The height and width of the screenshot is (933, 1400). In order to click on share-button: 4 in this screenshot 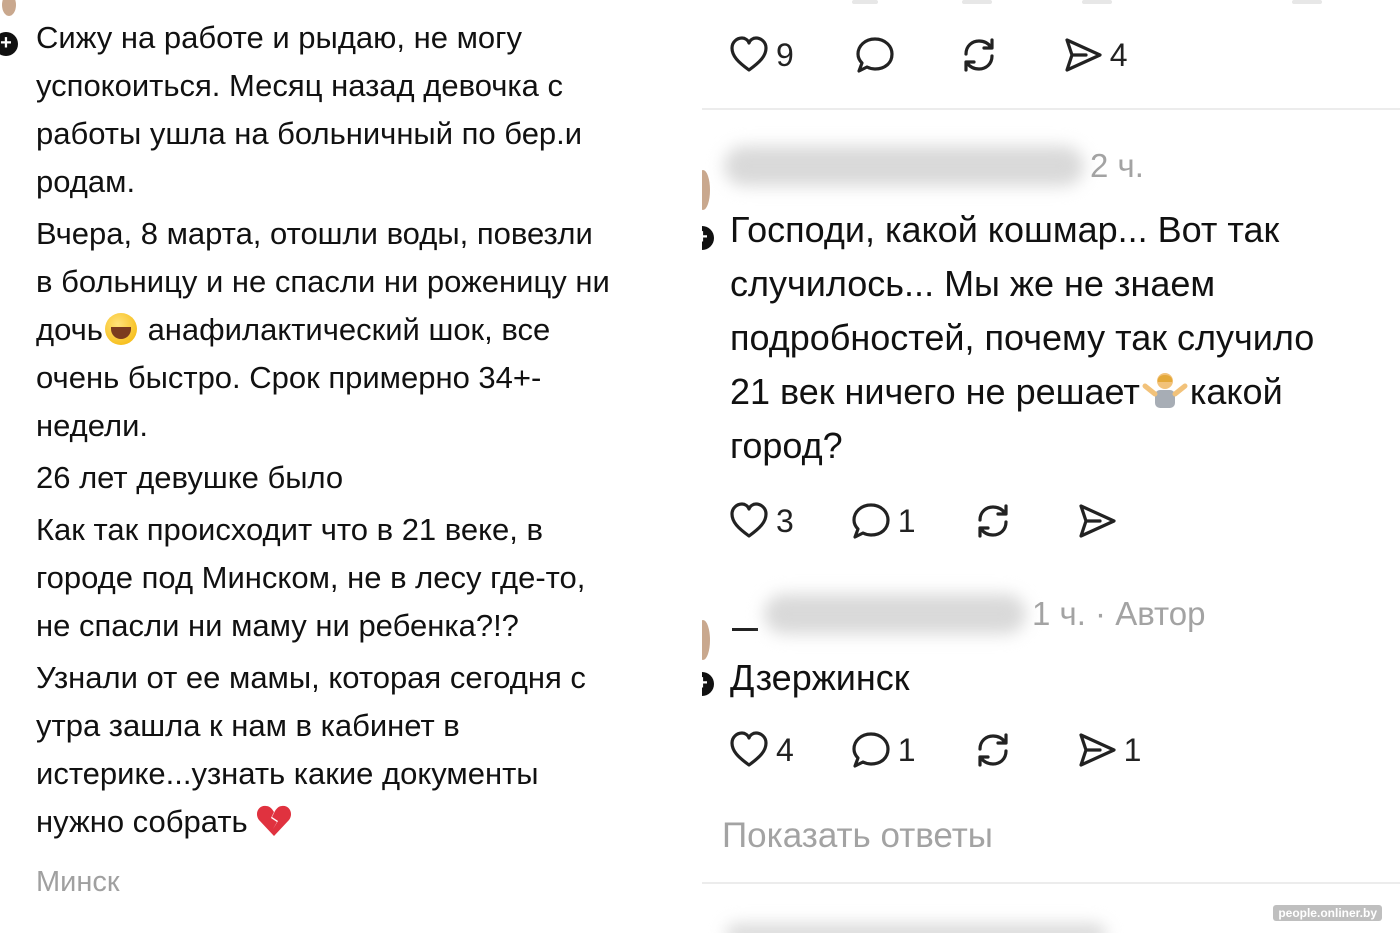, I will do `click(1095, 55)`.